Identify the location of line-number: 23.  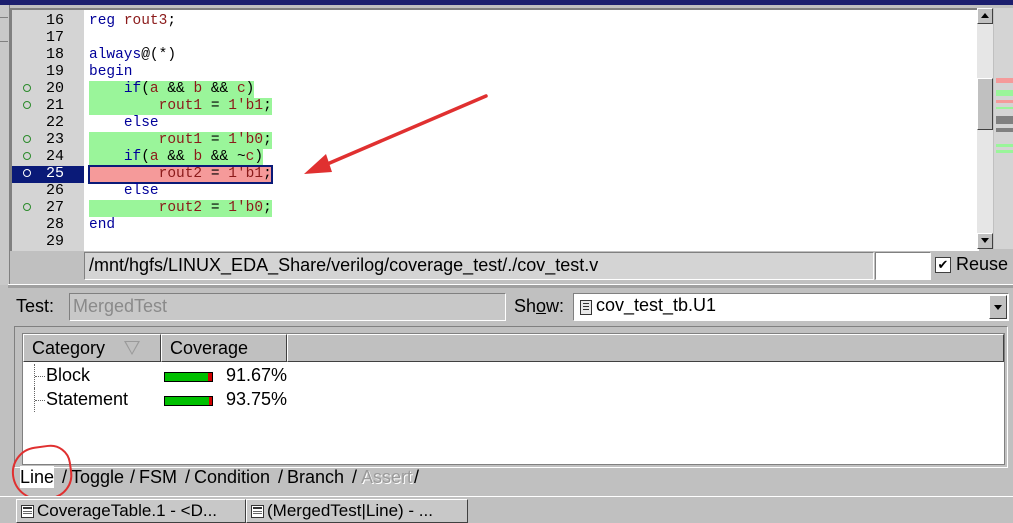
(54, 139).